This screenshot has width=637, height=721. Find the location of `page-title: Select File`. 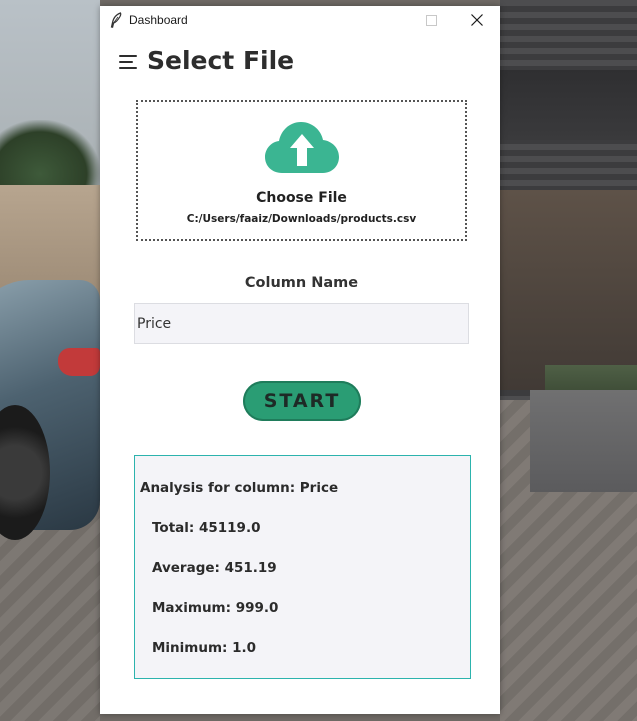

page-title: Select File is located at coordinates (221, 60).